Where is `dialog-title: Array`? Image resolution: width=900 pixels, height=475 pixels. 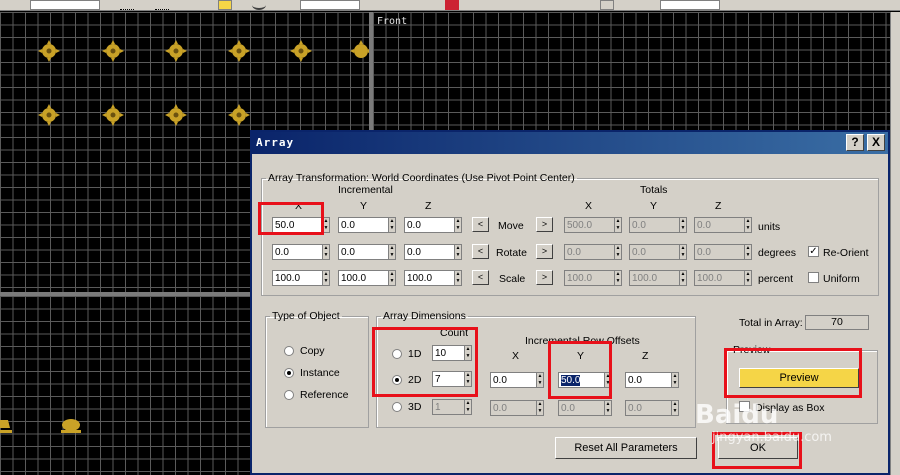 dialog-title: Array is located at coordinates (275, 142).